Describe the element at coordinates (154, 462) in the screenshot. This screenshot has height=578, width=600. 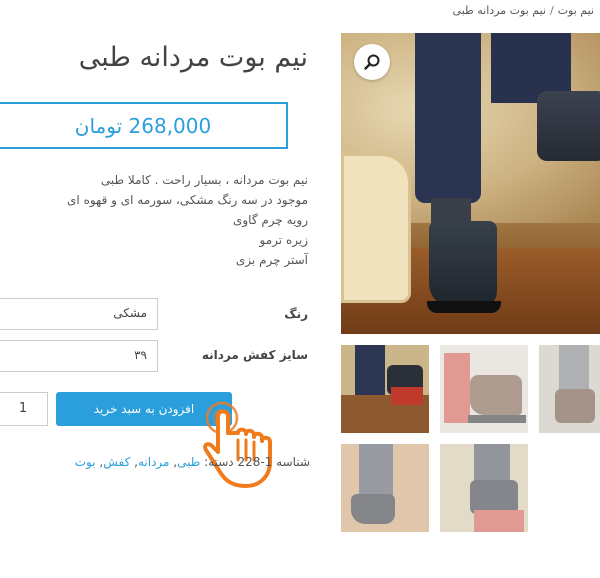
I see `category-link: مردانه` at that location.